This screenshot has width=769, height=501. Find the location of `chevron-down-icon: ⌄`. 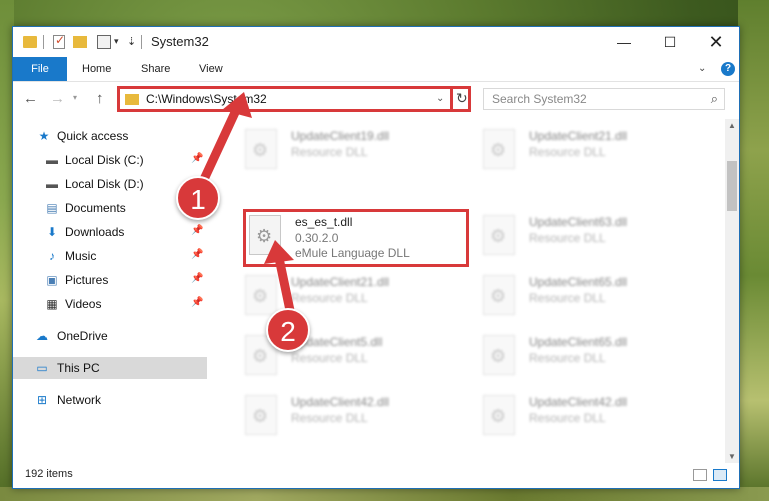

chevron-down-icon: ⌄ is located at coordinates (440, 98).